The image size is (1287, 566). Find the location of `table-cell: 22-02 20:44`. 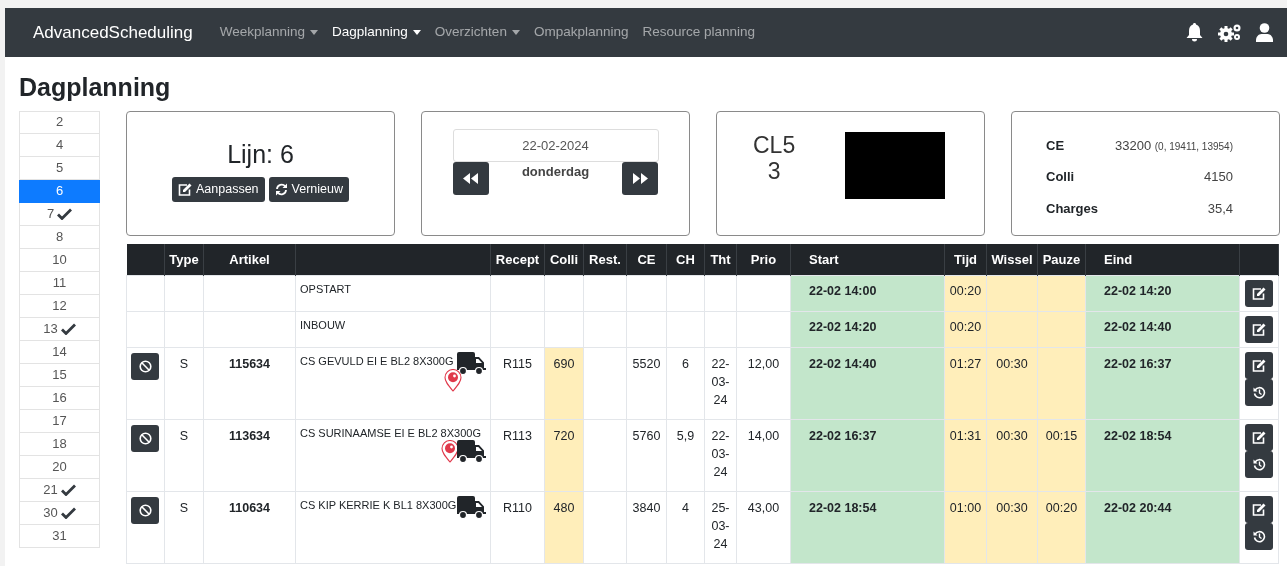

table-cell: 22-02 20:44 is located at coordinates (1138, 508).